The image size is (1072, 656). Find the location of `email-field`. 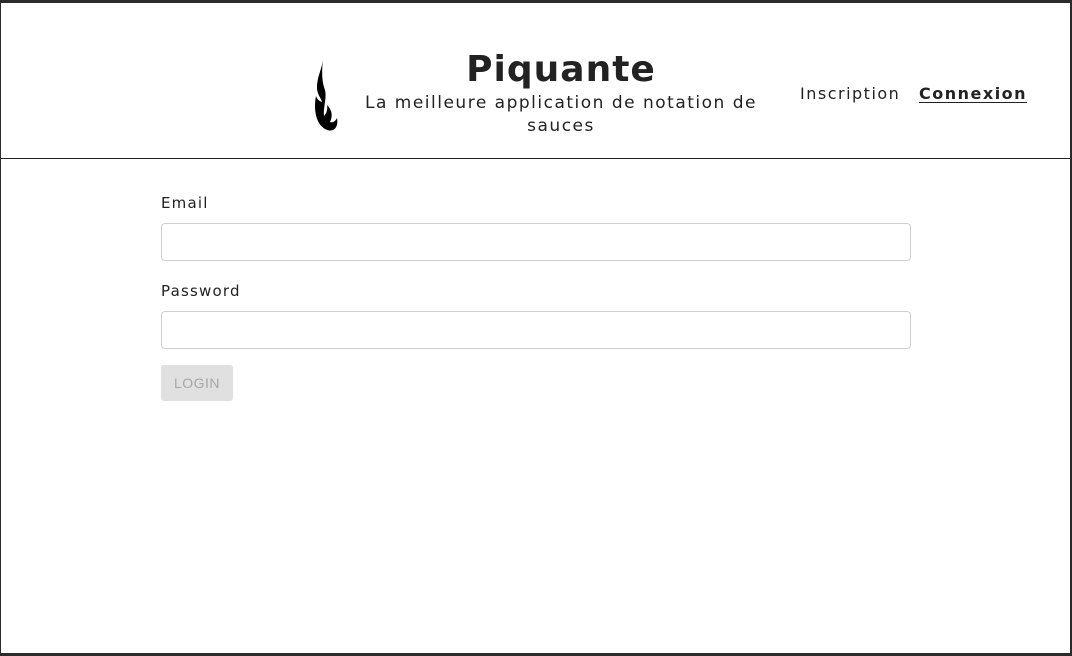

email-field is located at coordinates (536, 242).